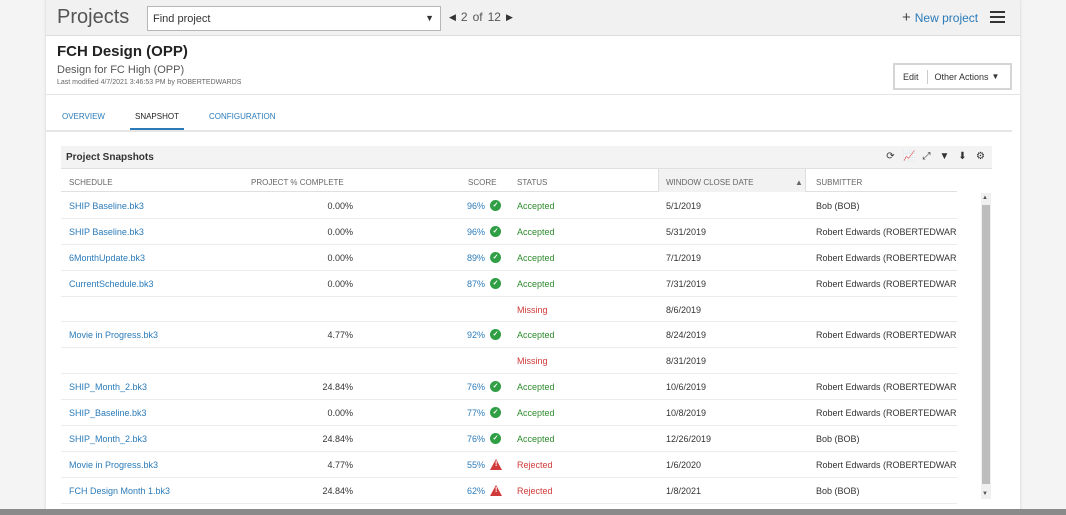 The height and width of the screenshot is (515, 1066). Describe the element at coordinates (83, 121) in the screenshot. I see `tab-overview: OVERVIEW` at that location.